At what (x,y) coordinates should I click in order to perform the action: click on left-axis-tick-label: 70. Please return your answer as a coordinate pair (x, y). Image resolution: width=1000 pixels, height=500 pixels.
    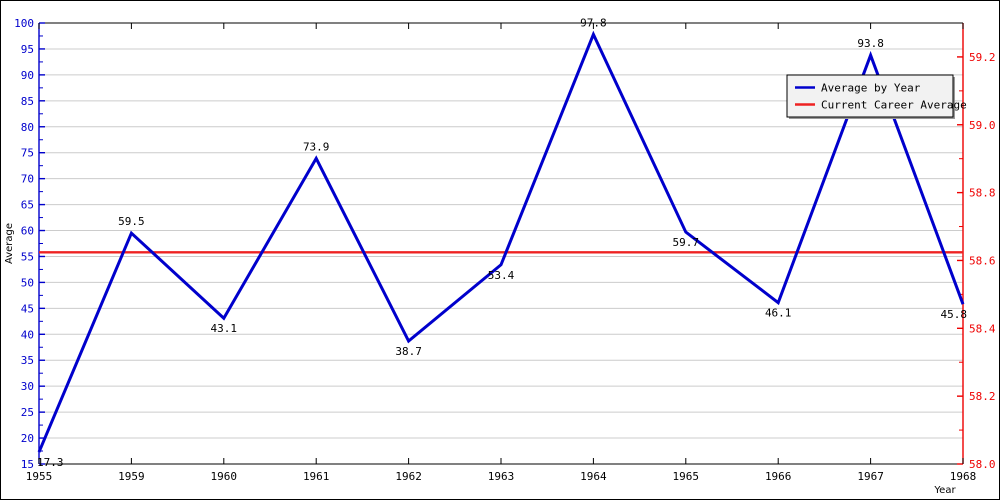
    Looking at the image, I should click on (27, 179).